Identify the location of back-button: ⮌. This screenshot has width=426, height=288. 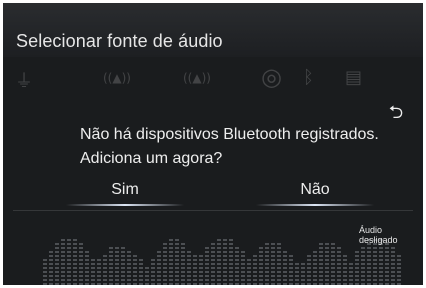
(396, 113).